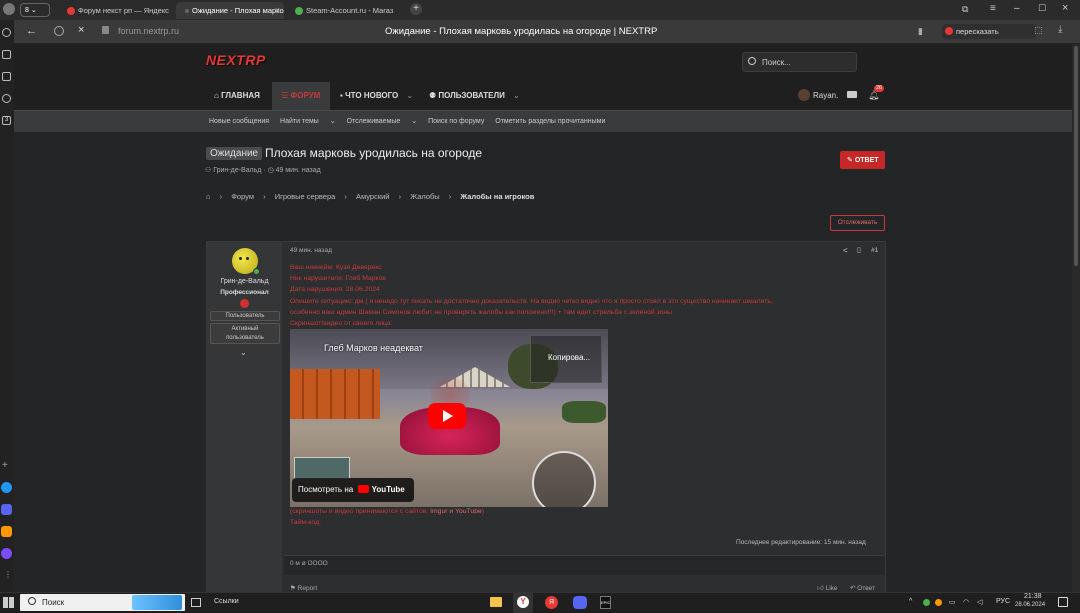 This screenshot has width=1080, height=613. Describe the element at coordinates (523, 603) in the screenshot. I see `yandex-browser-icon: Y` at that location.